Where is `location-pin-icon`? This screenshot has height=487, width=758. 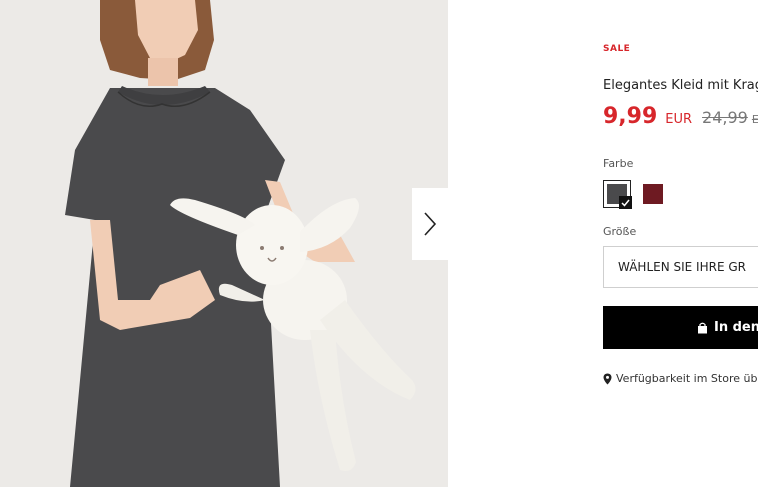 location-pin-icon is located at coordinates (607, 379).